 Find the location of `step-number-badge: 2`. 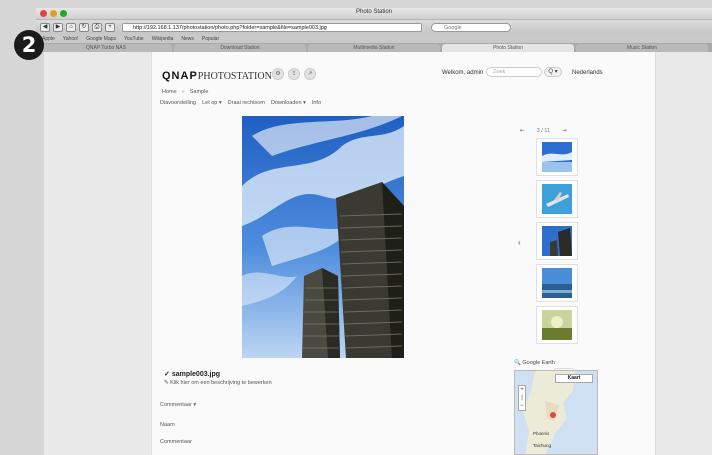

step-number-badge: 2 is located at coordinates (29, 45).